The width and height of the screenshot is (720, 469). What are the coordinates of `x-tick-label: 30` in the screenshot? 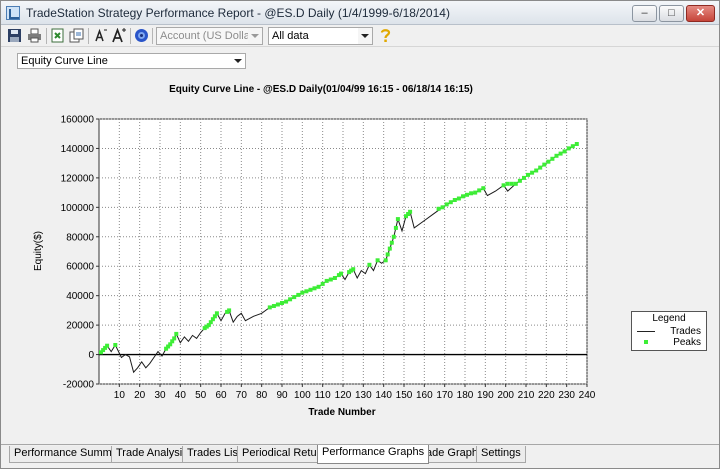 It's located at (160, 395).